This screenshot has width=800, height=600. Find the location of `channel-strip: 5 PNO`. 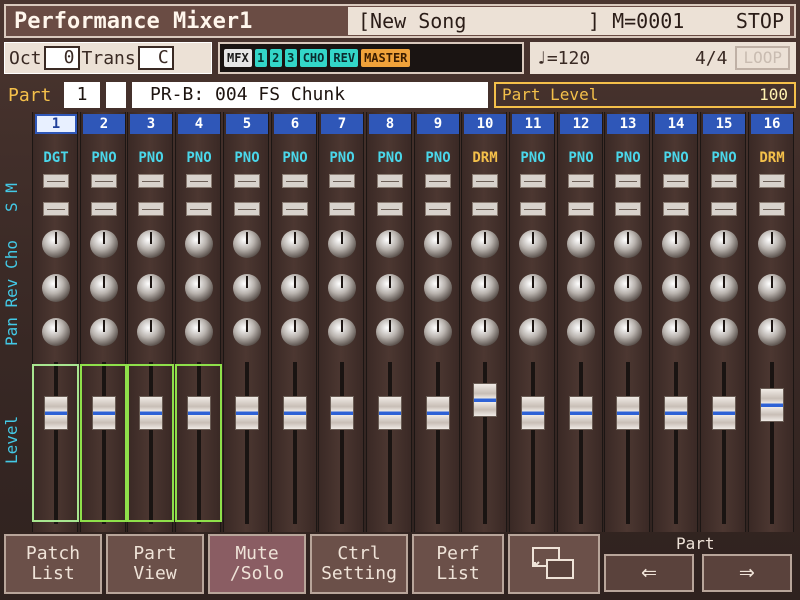

channel-strip: 5 PNO is located at coordinates (246, 322).